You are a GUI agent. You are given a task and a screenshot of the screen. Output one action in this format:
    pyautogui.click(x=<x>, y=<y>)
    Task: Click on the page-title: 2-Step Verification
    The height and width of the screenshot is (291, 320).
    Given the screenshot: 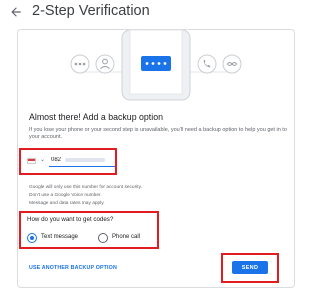 What is the action you would take?
    pyautogui.click(x=91, y=11)
    